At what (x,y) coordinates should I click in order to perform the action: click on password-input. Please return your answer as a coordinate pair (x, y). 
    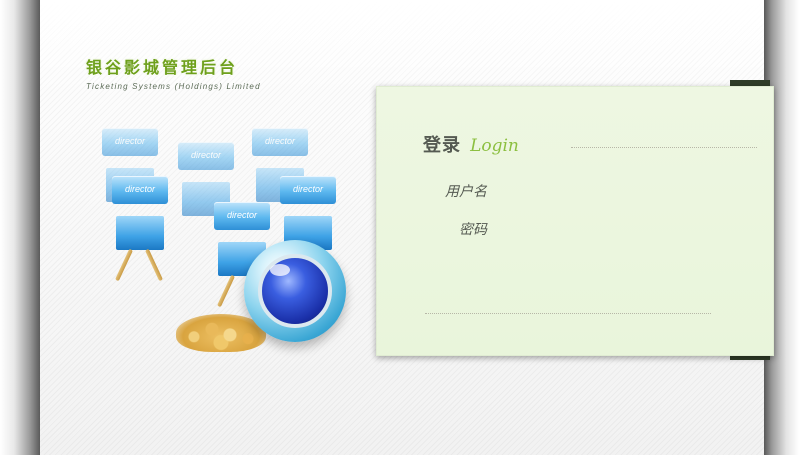
    Looking at the image, I should click on (572, 229).